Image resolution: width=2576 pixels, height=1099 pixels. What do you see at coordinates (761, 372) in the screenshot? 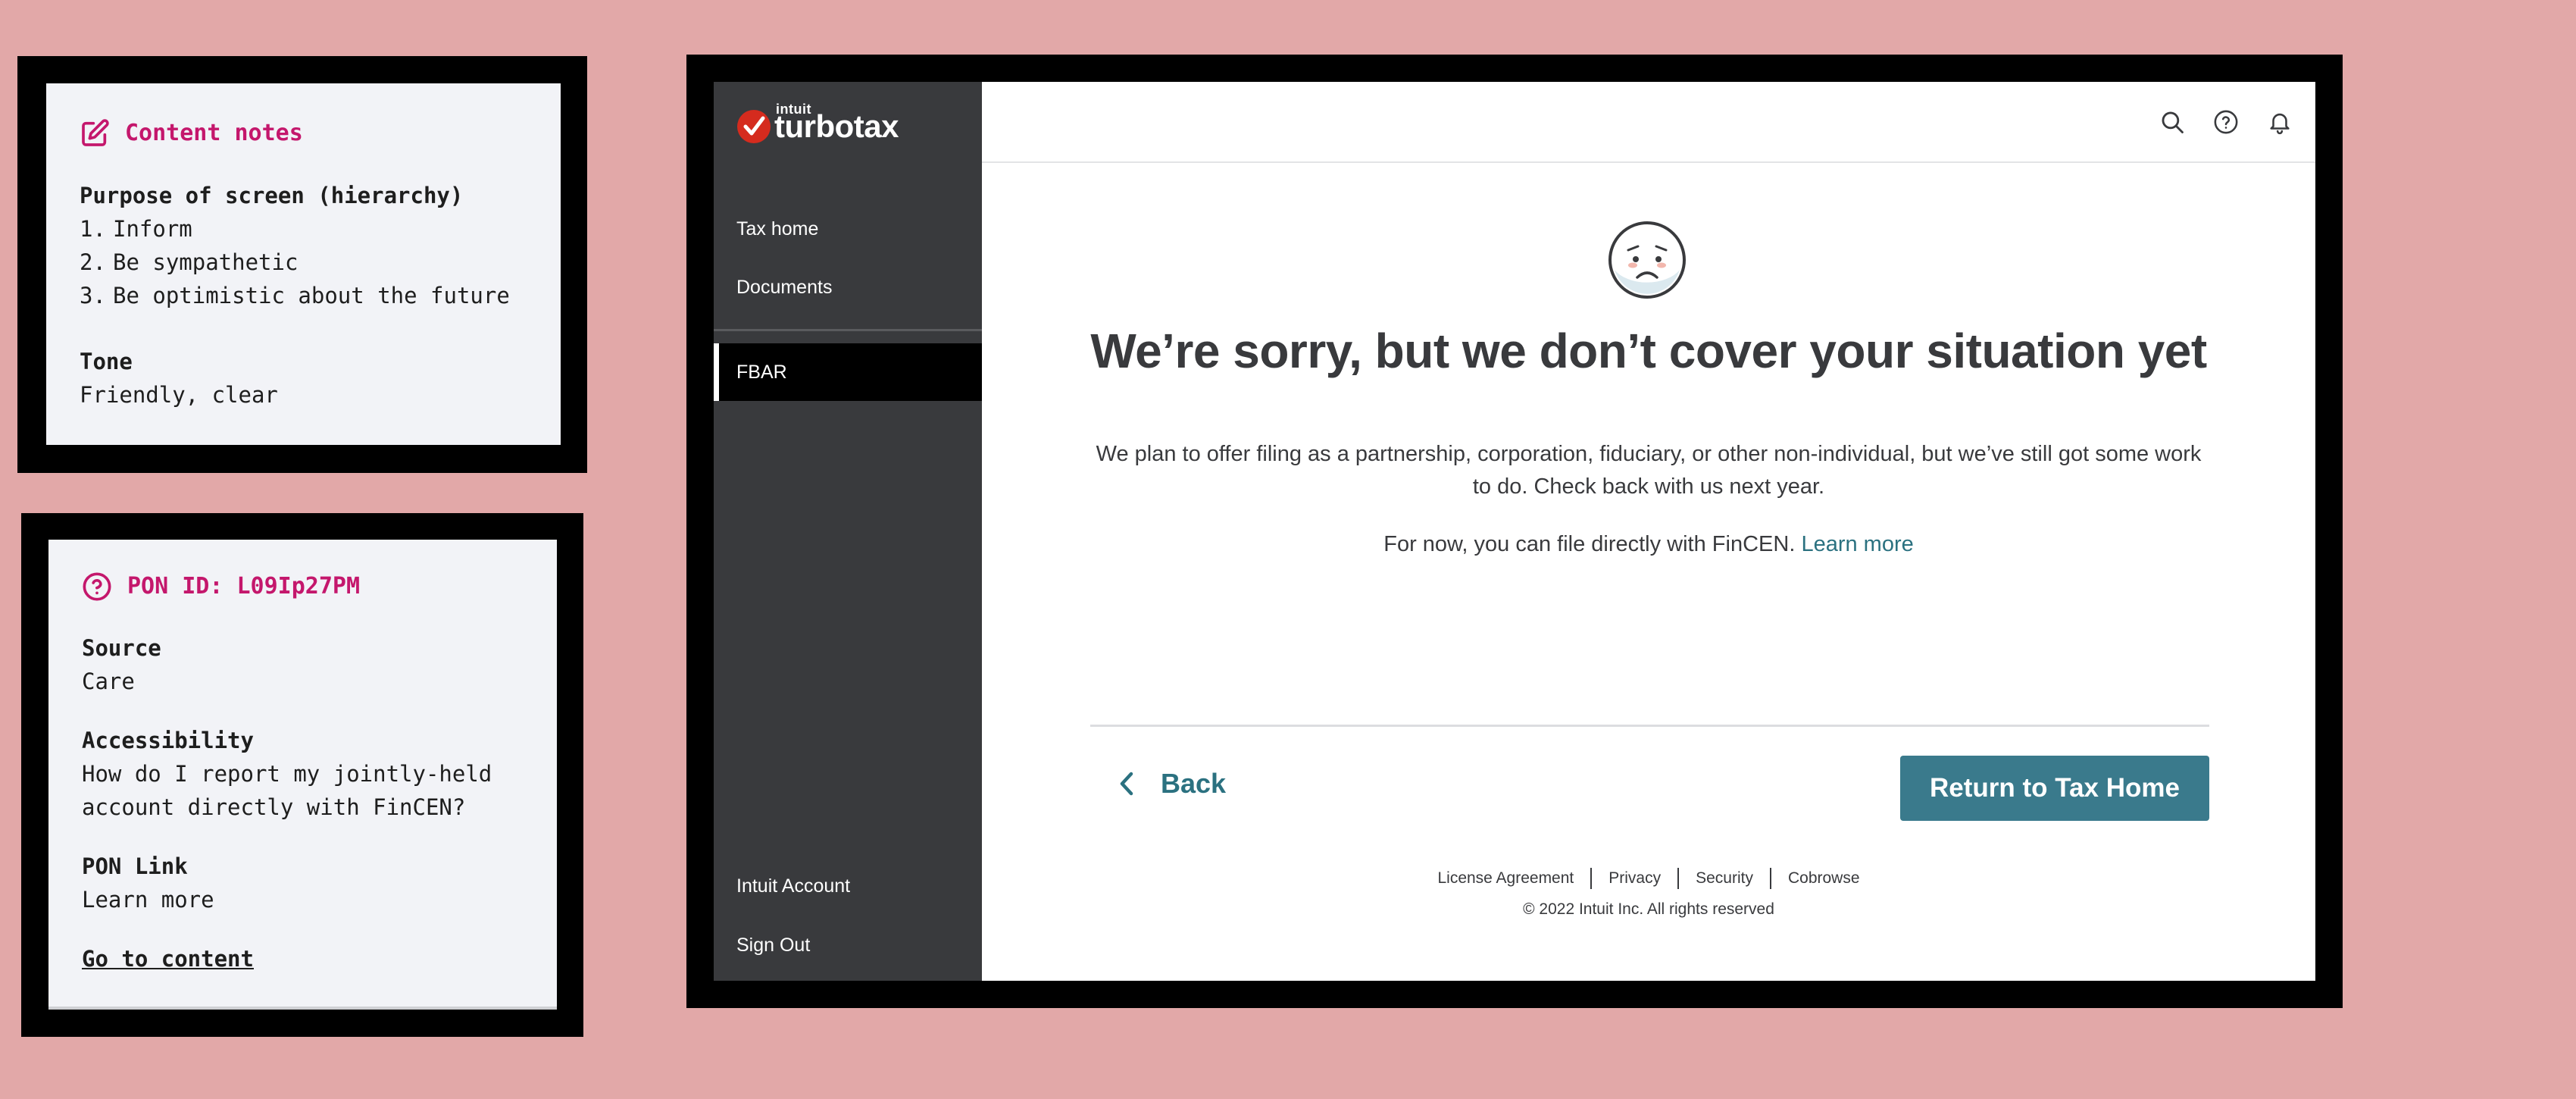
I see `sidebar-item-label: FBAR` at bounding box center [761, 372].